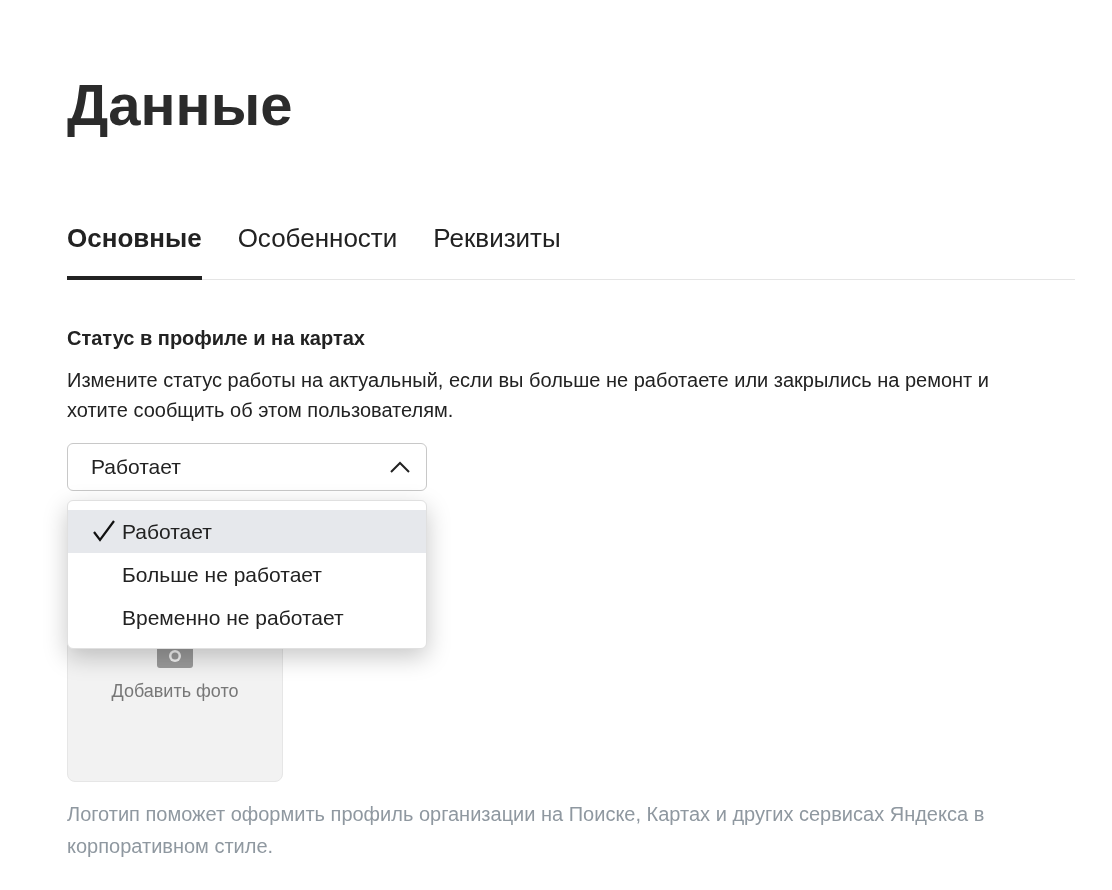 This screenshot has width=1112, height=890. Describe the element at coordinates (247, 617) in the screenshot. I see `dropdown-option: Временно не работает` at that location.